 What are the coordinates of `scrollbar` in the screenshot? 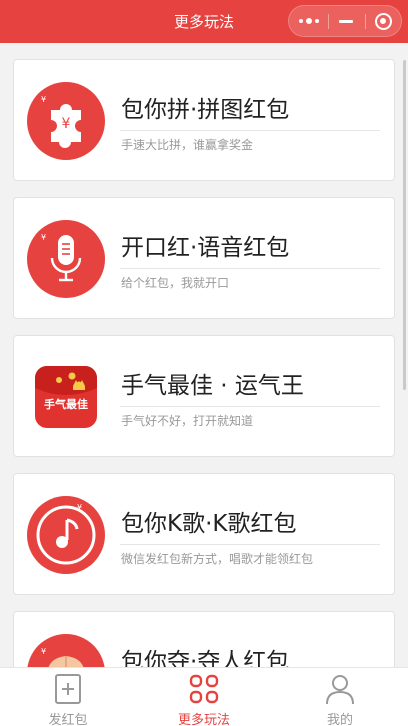 It's located at (404, 225).